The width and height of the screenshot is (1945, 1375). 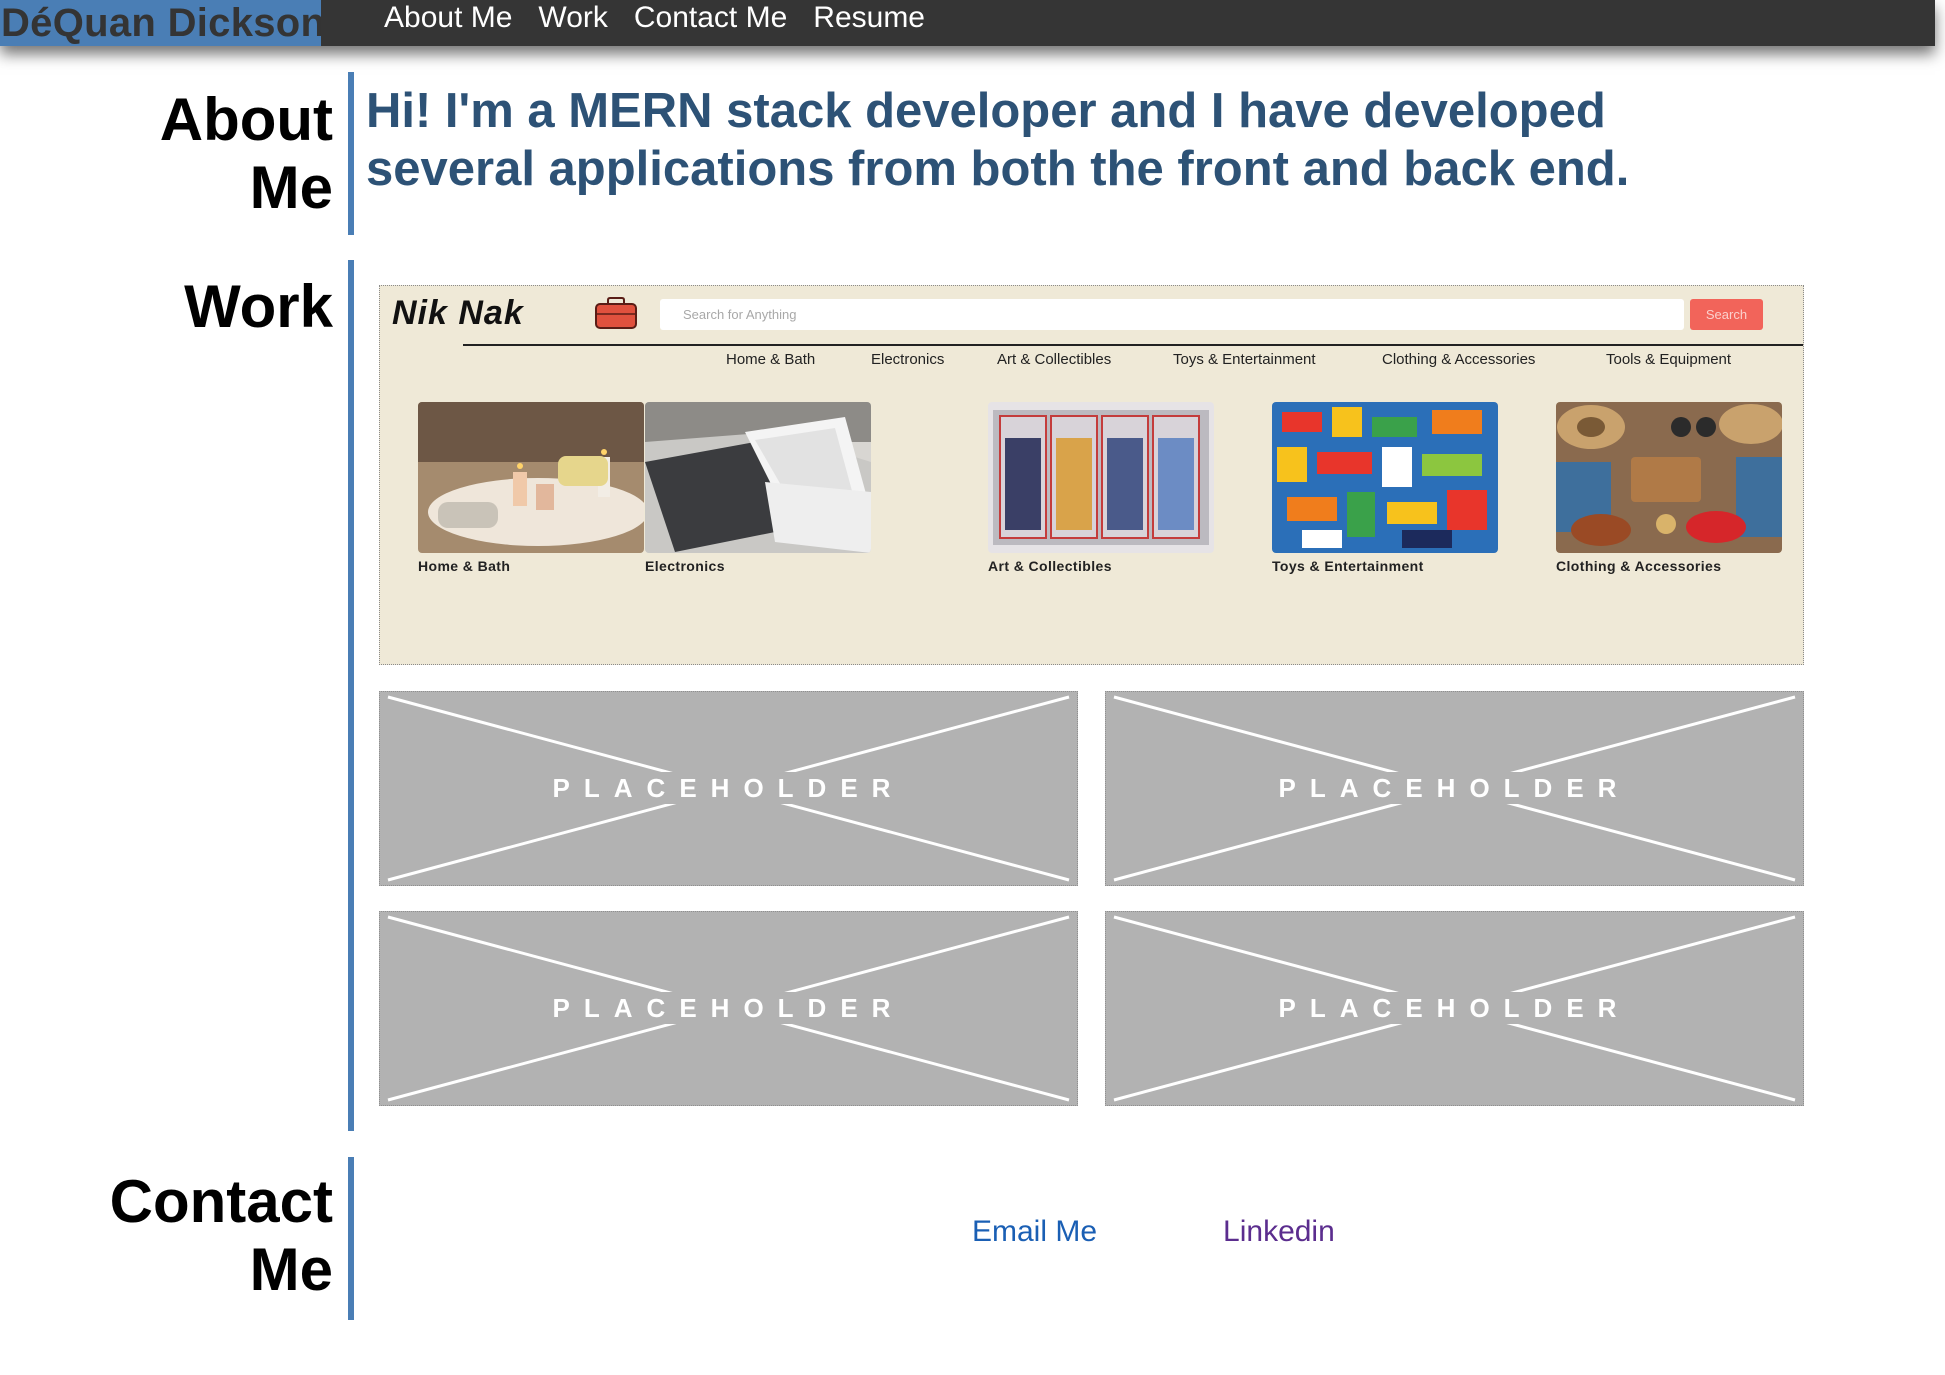 What do you see at coordinates (1133, 345) in the screenshot?
I see `niknak-header-divider` at bounding box center [1133, 345].